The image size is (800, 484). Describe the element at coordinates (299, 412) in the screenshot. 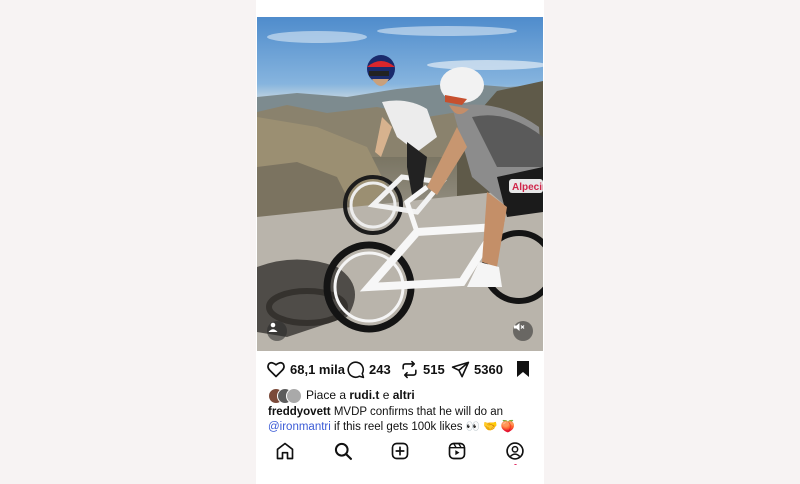

I see `caption-username: freddyovett` at that location.